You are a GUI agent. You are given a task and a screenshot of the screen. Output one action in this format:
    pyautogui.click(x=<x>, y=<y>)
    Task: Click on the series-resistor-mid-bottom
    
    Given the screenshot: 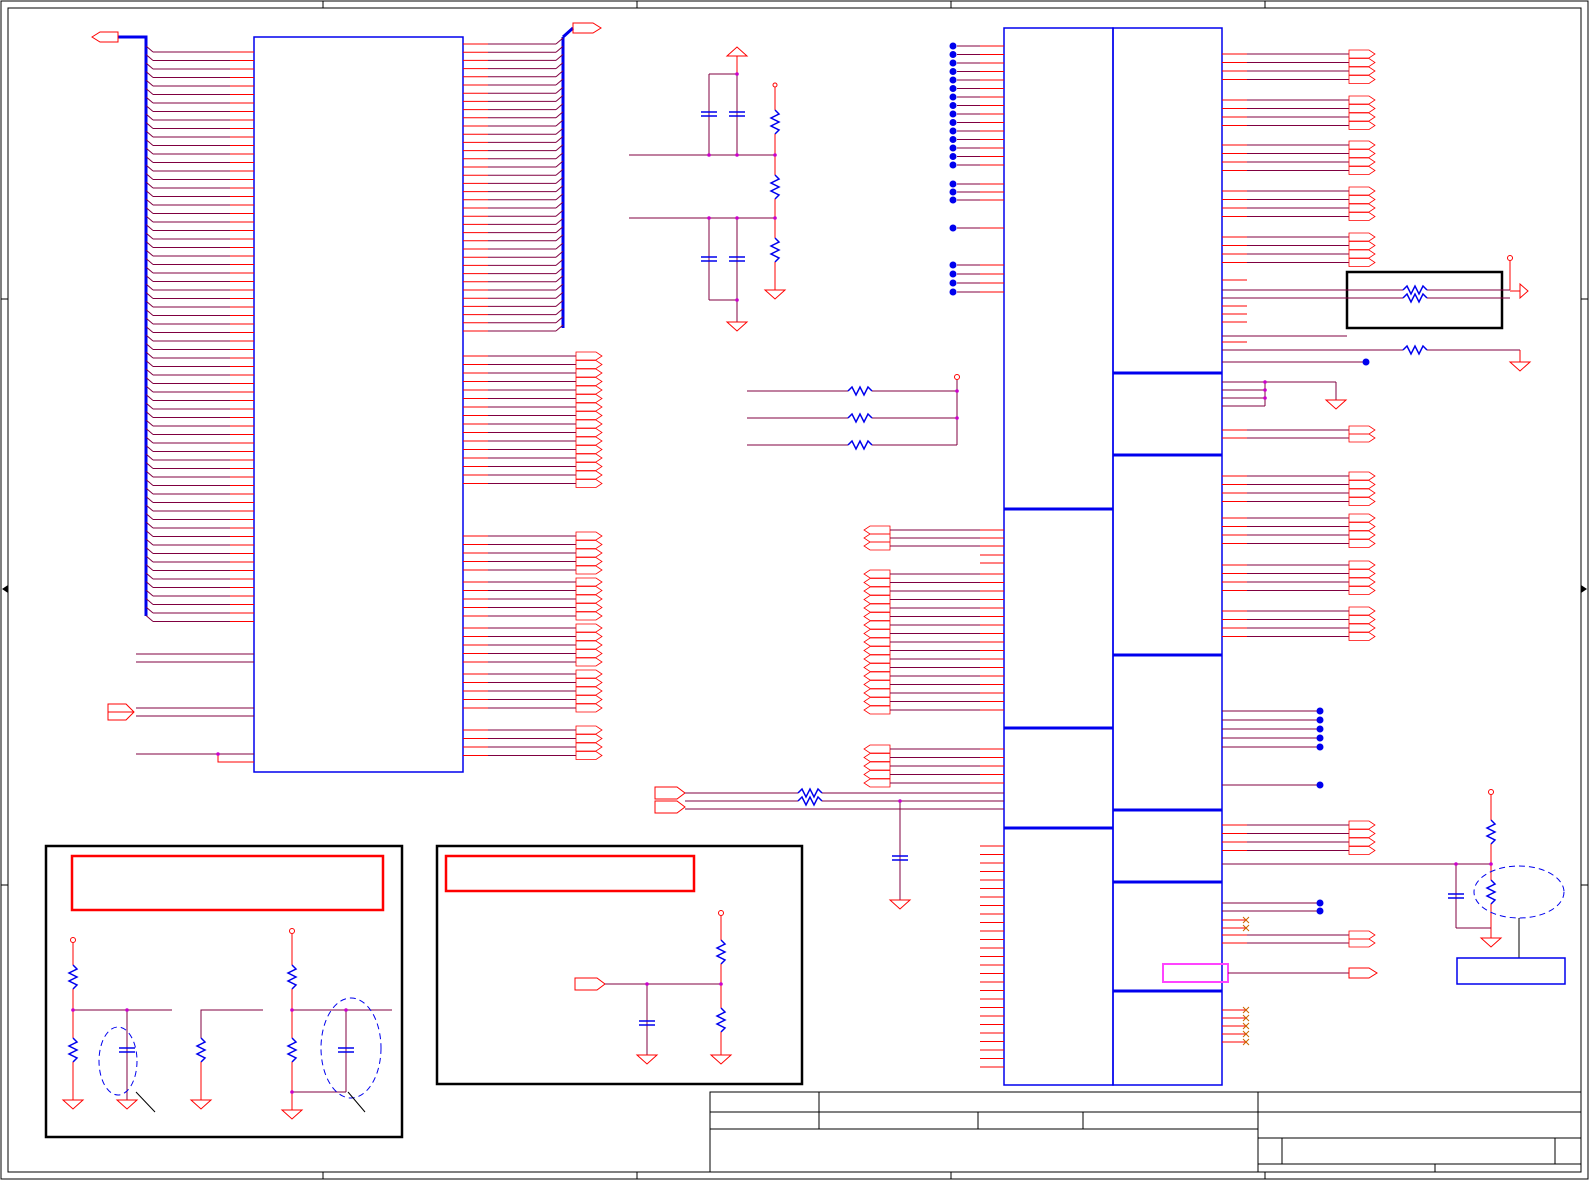 What is the action you would take?
    pyautogui.click(x=829, y=848)
    